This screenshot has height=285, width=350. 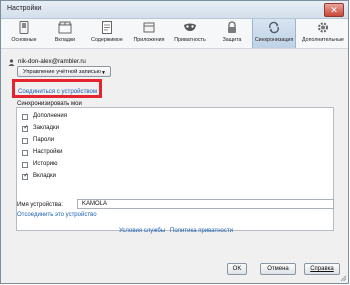 What do you see at coordinates (322, 269) in the screenshot?
I see `help-button: Справка` at bounding box center [322, 269].